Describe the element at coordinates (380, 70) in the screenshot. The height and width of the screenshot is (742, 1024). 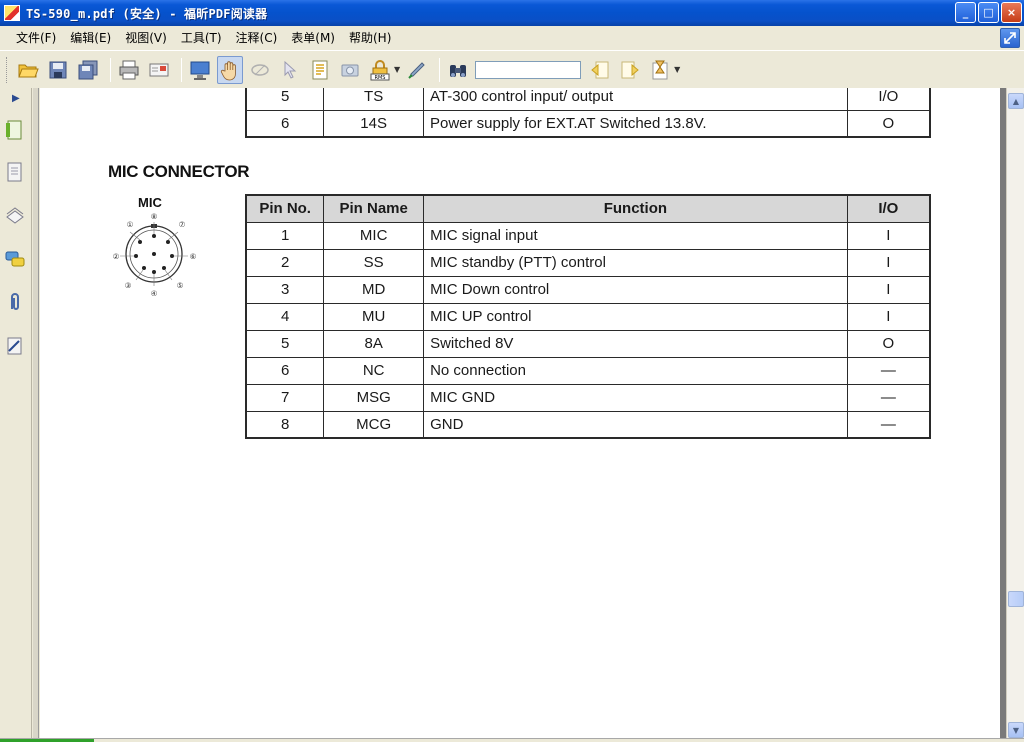
I see `rms-lock-icon: RMS` at that location.